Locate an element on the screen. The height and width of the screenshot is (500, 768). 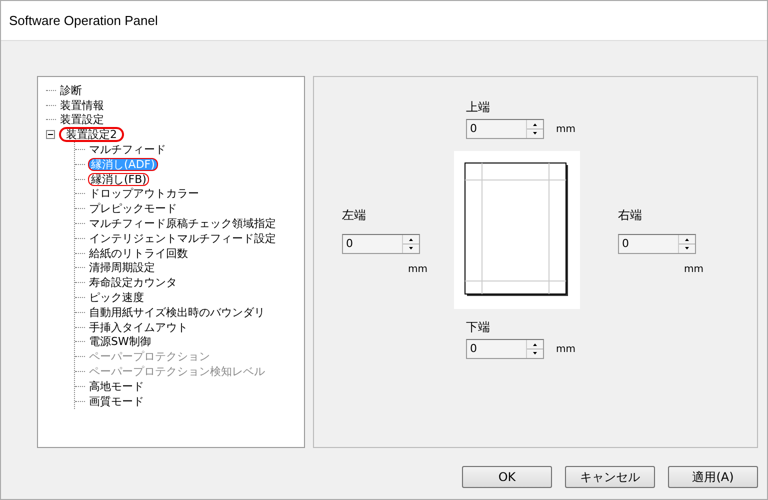
field-label: 上端 is located at coordinates (478, 107).